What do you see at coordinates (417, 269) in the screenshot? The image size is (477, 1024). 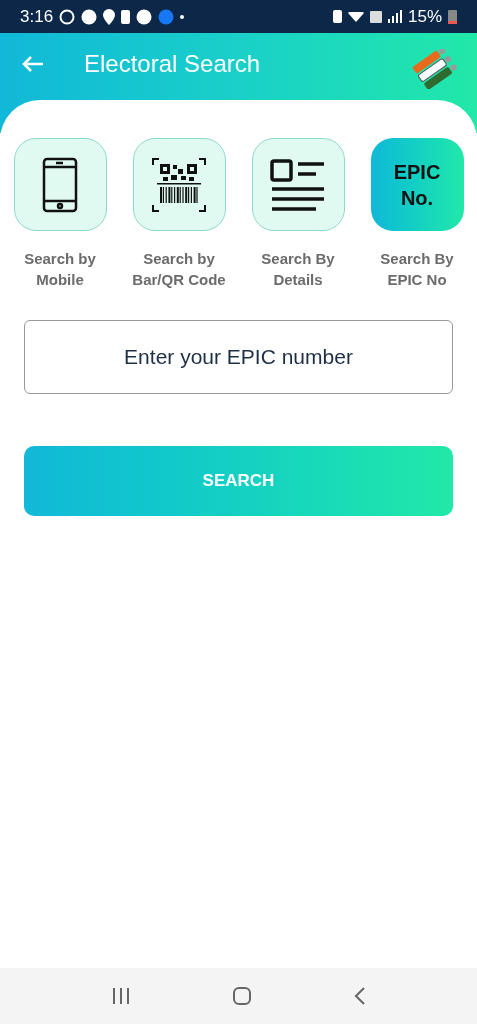 I see `option-label: Search By EPIC No` at bounding box center [417, 269].